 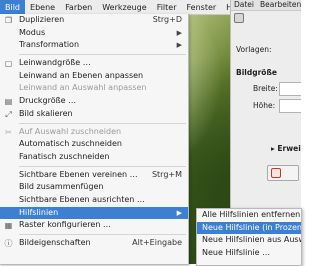 I want to click on submenu-item-alle-hilfslinien-entfernen: Alle Hilfslinien entfernen, so click(x=249, y=215).